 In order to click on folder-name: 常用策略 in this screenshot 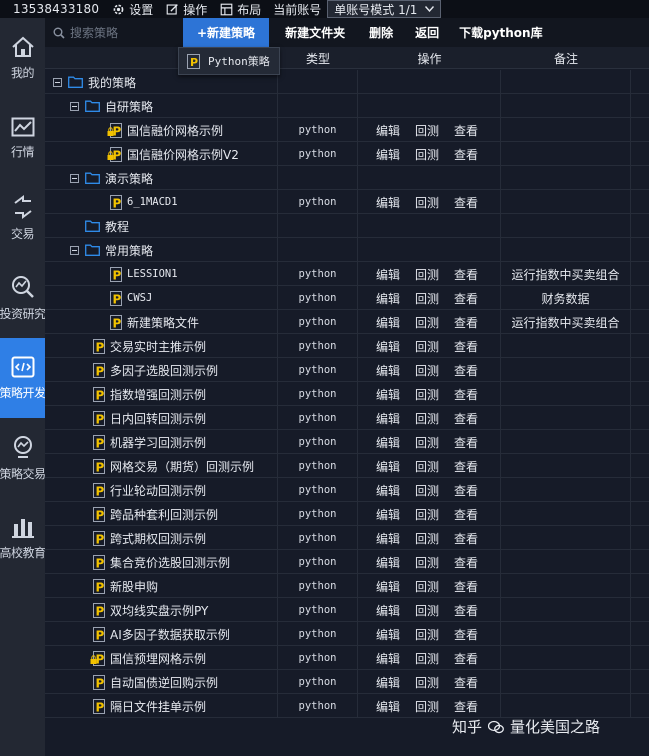, I will do `click(129, 250)`.